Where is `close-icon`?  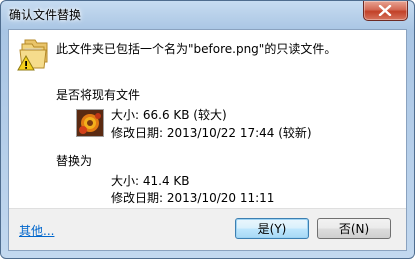 close-icon is located at coordinates (385, 10).